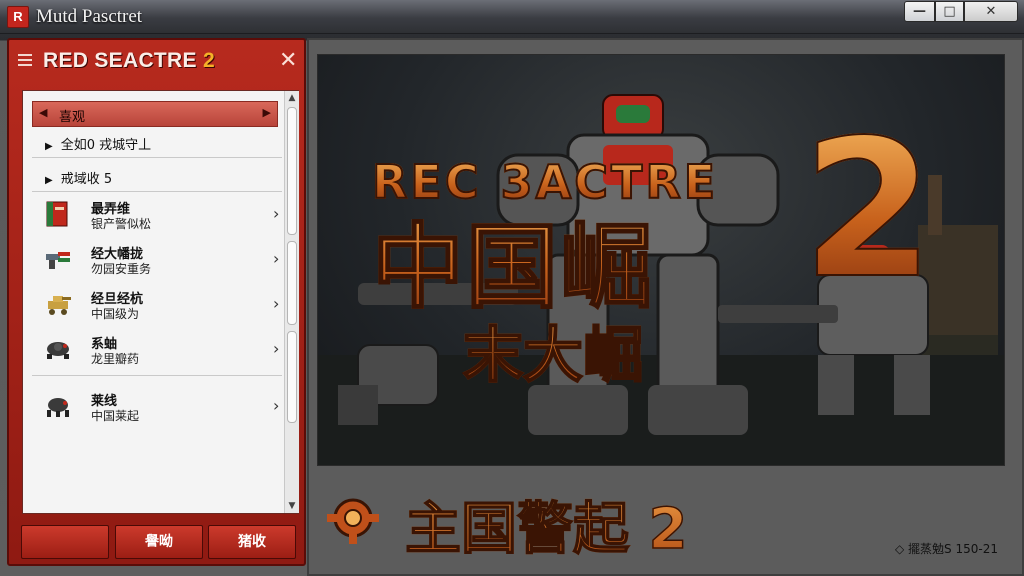 This screenshot has height=576, width=1024. What do you see at coordinates (25, 61) in the screenshot?
I see `menu-icon` at bounding box center [25, 61].